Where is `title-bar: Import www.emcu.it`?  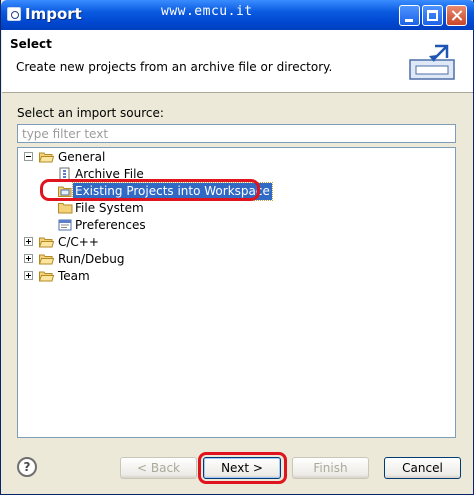
title-bar: Import www.emcu.it is located at coordinates (237, 15).